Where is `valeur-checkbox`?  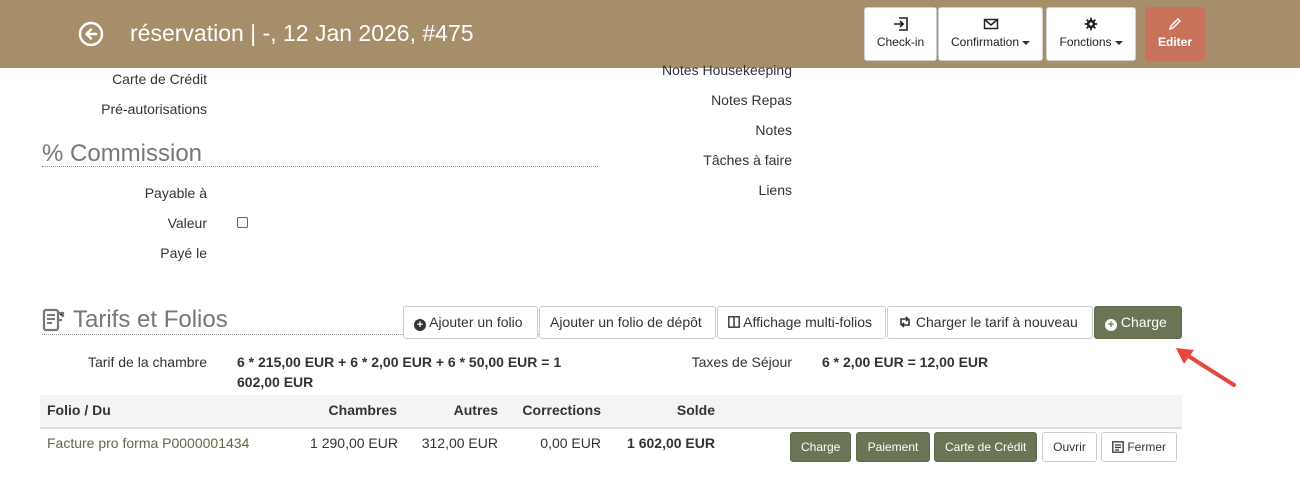
valeur-checkbox is located at coordinates (242, 222).